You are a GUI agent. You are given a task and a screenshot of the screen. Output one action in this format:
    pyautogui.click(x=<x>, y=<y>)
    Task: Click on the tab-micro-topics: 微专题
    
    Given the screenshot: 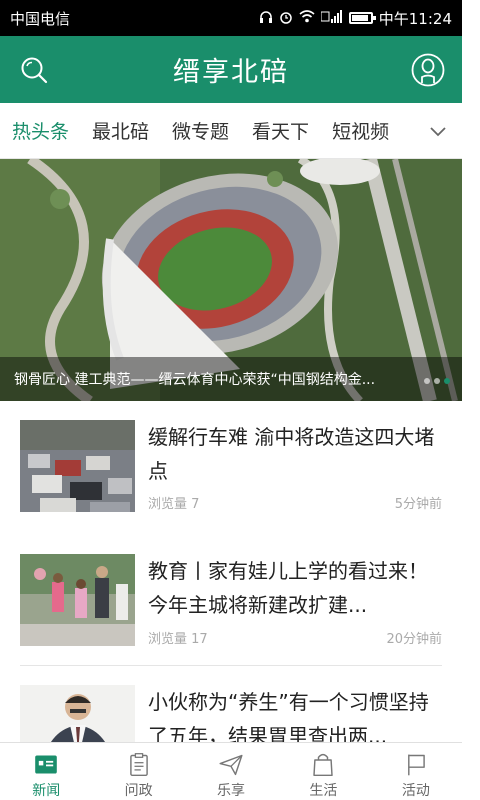 What is the action you would take?
    pyautogui.click(x=200, y=130)
    